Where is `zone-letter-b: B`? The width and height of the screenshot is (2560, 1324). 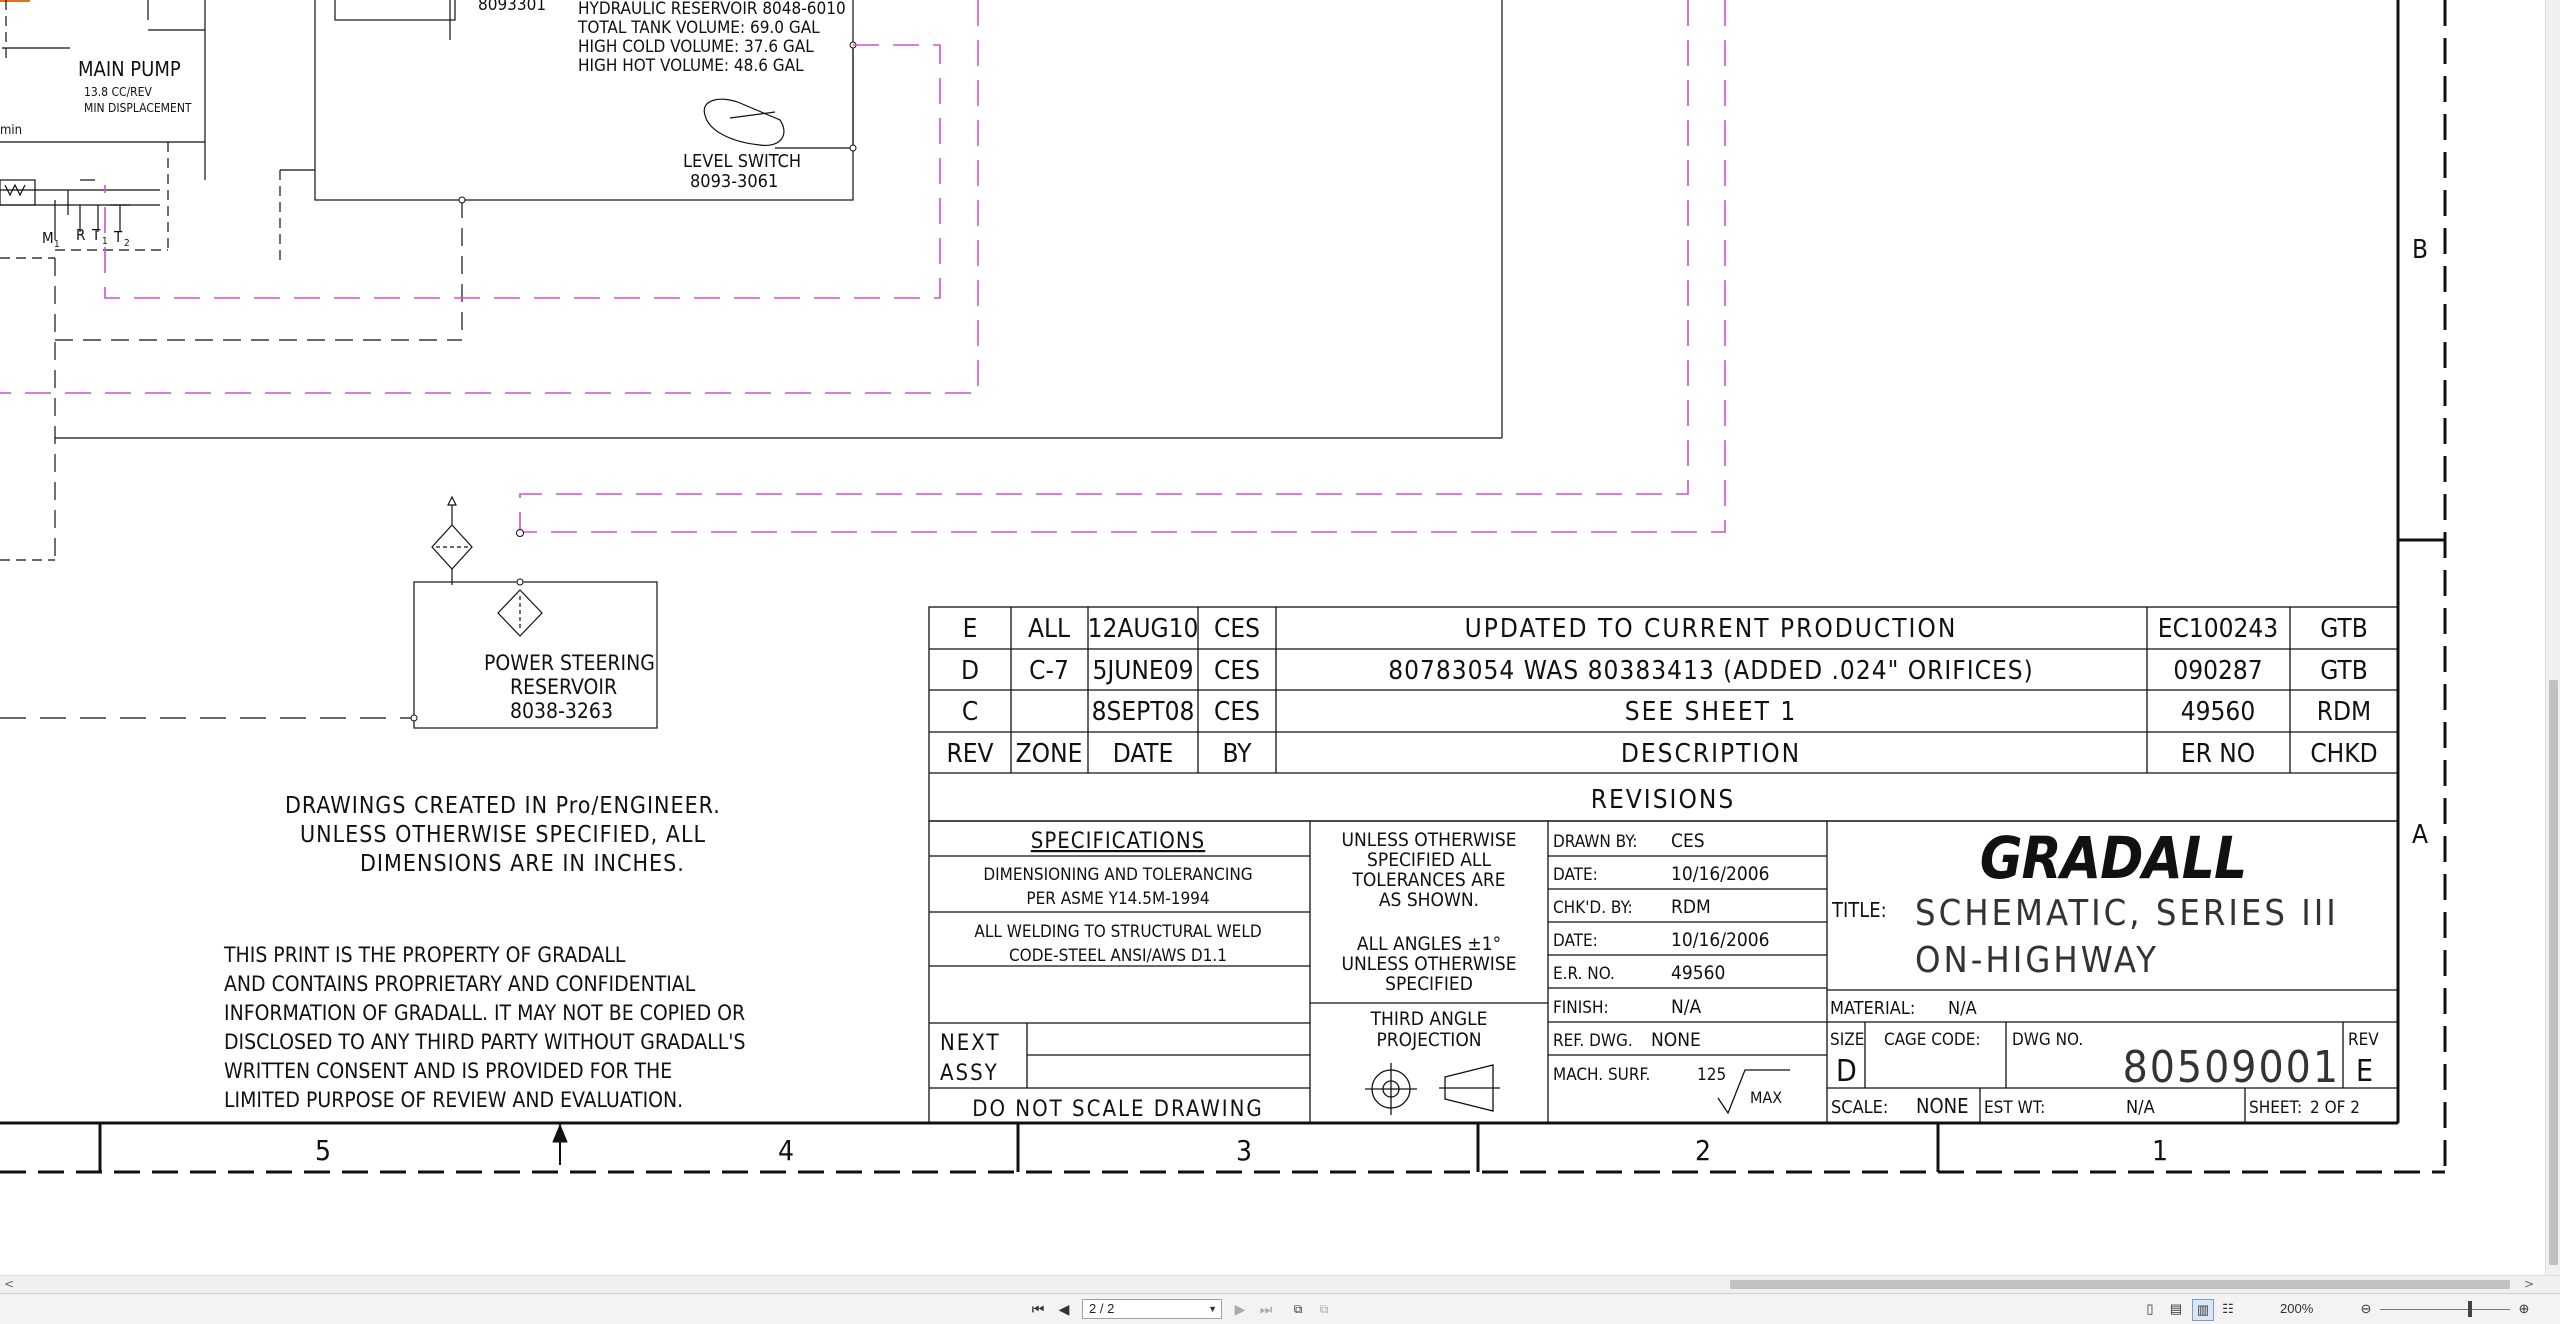
zone-letter-b: B is located at coordinates (2420, 250).